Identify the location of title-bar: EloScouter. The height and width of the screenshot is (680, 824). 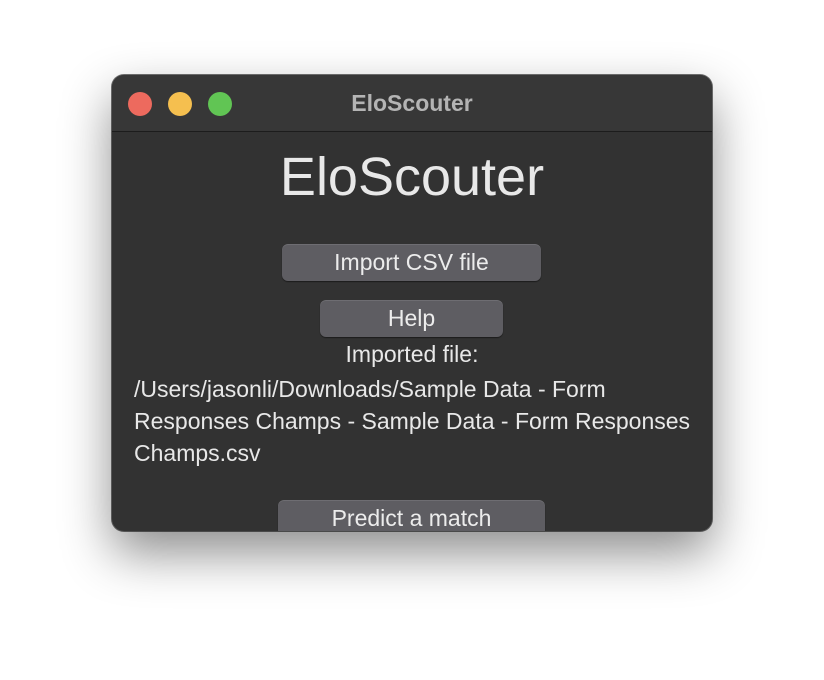
(412, 103).